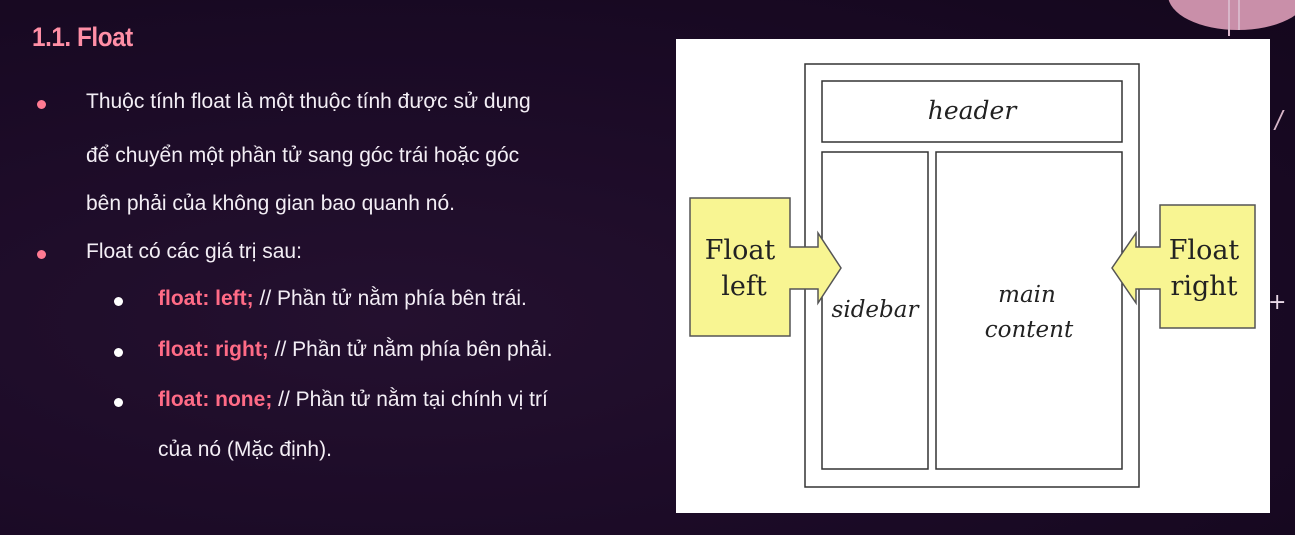 Image resolution: width=1295 pixels, height=535 pixels. Describe the element at coordinates (390, 298) in the screenshot. I see `sub-bullet-text: // Phần tử nằm phía bên trái.` at that location.